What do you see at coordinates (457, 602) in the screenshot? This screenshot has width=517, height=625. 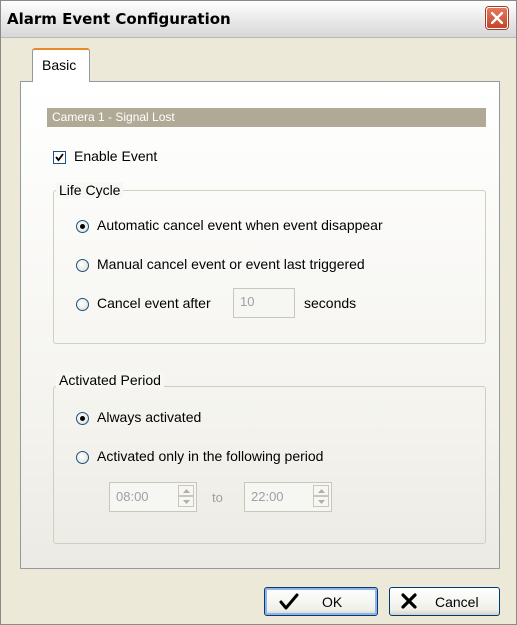 I see `cancel-label: Cancel` at bounding box center [457, 602].